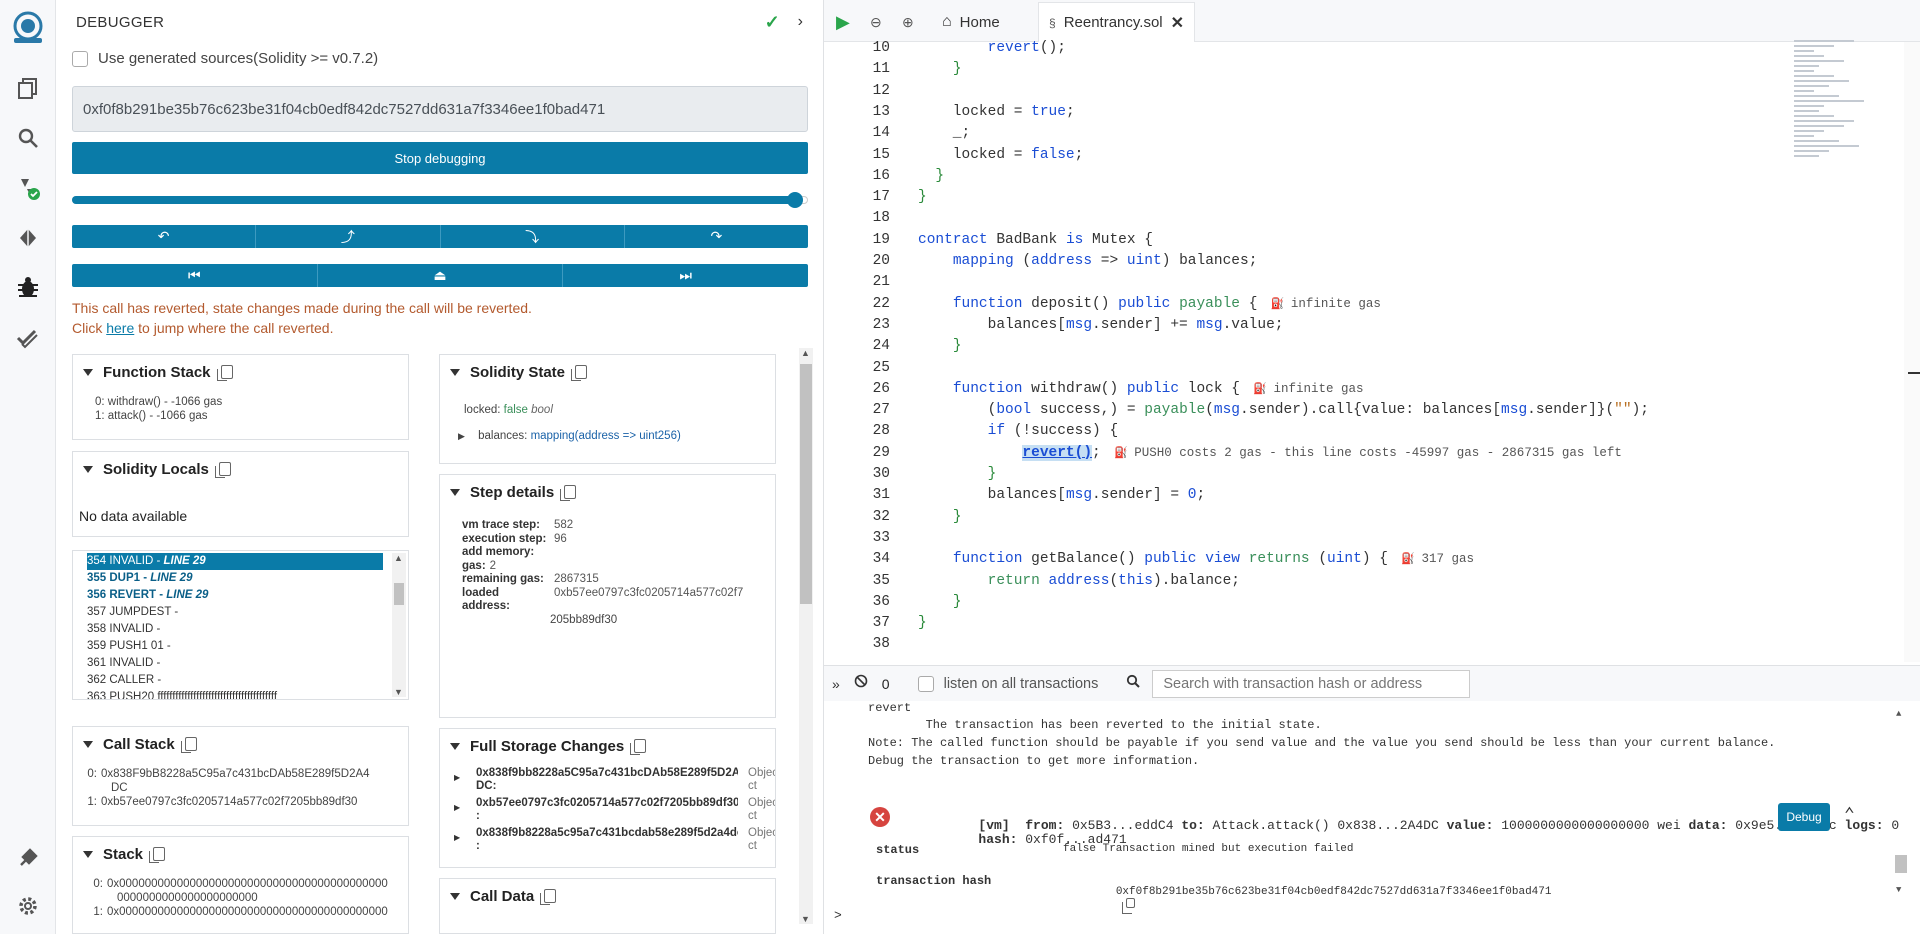 This screenshot has height=934, width=1920. What do you see at coordinates (971, 22) in the screenshot?
I see `tab-home: ⌂ Home` at bounding box center [971, 22].